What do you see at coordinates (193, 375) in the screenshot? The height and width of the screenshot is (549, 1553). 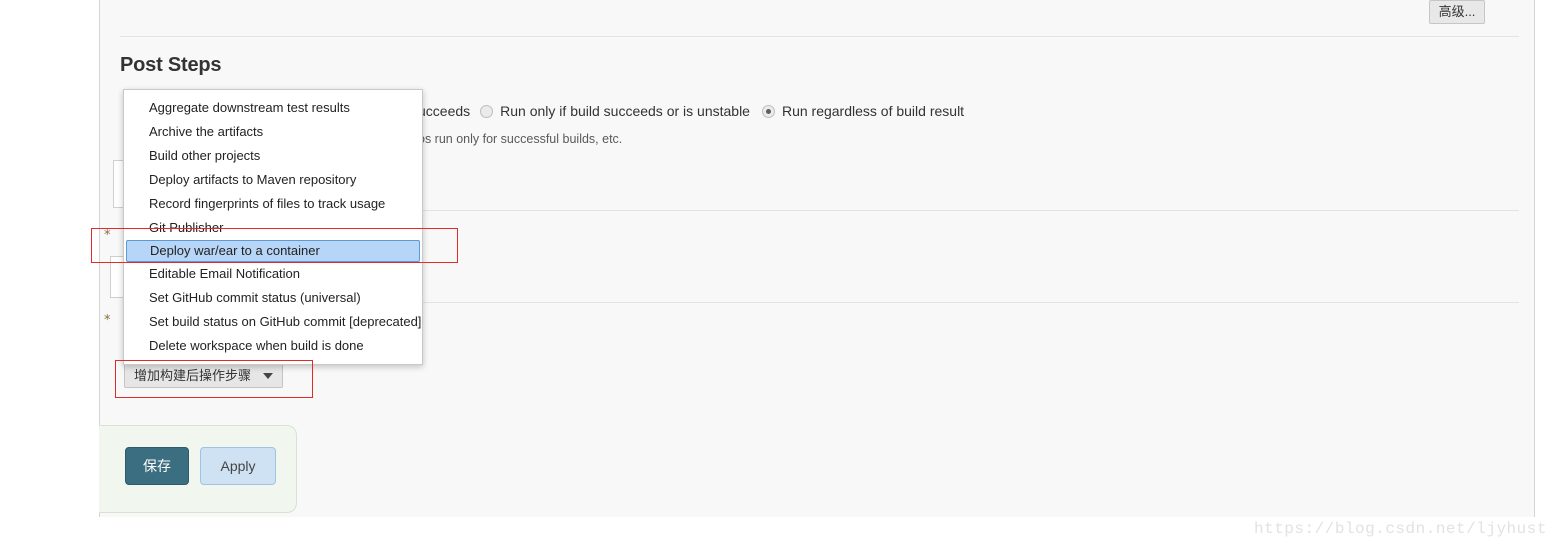 I see `add-post-build-step-label: 增加构建后操作步骤` at bounding box center [193, 375].